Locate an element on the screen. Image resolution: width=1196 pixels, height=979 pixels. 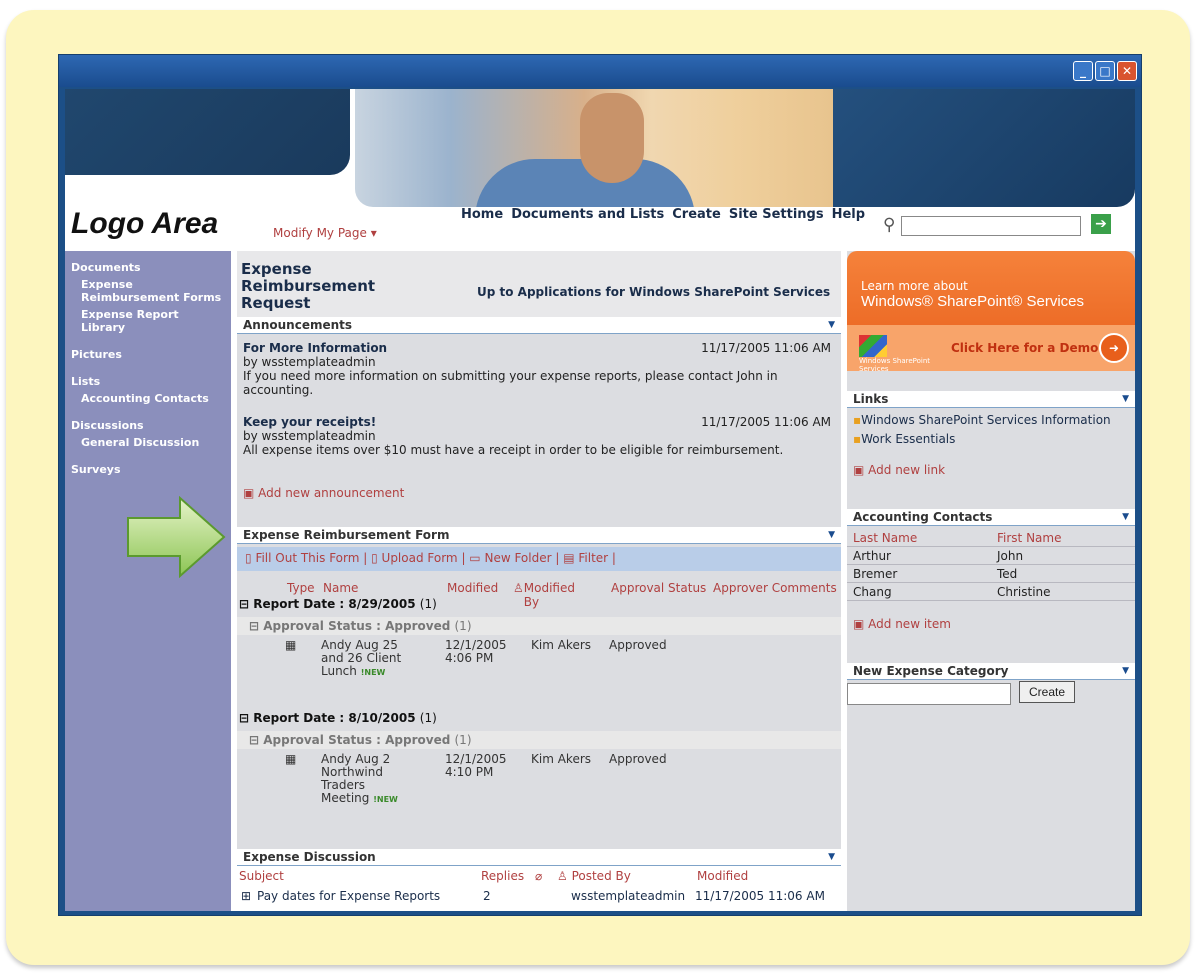
add-item-link: ▣ Add new item is located at coordinates (902, 624).